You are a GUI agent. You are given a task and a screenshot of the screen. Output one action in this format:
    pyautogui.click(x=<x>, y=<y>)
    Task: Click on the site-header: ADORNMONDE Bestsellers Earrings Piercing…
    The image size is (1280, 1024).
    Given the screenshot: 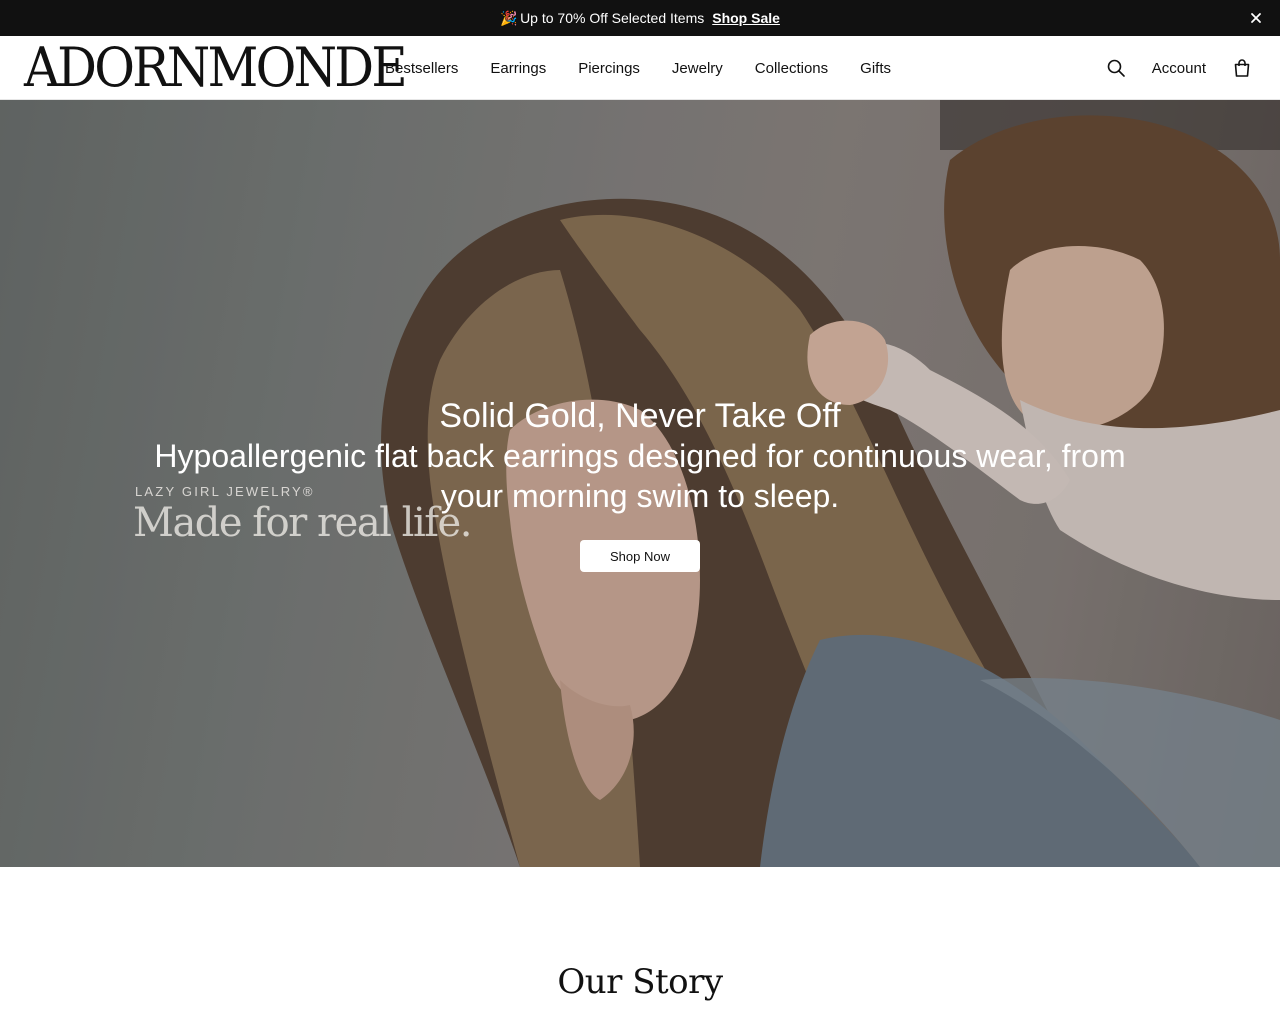 What is the action you would take?
    pyautogui.click(x=640, y=68)
    